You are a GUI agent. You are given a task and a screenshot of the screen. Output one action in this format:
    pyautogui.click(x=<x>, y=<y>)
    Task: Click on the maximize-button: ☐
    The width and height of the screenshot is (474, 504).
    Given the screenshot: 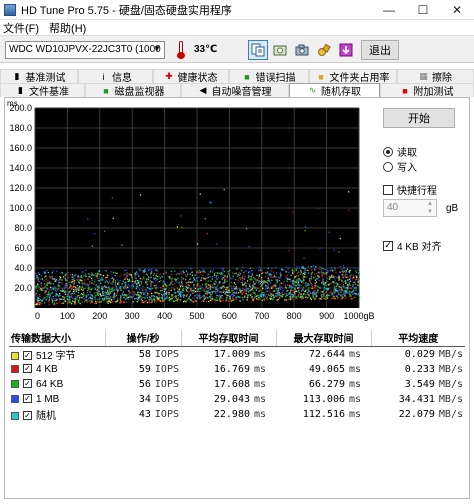 What is the action you would take?
    pyautogui.click(x=423, y=10)
    